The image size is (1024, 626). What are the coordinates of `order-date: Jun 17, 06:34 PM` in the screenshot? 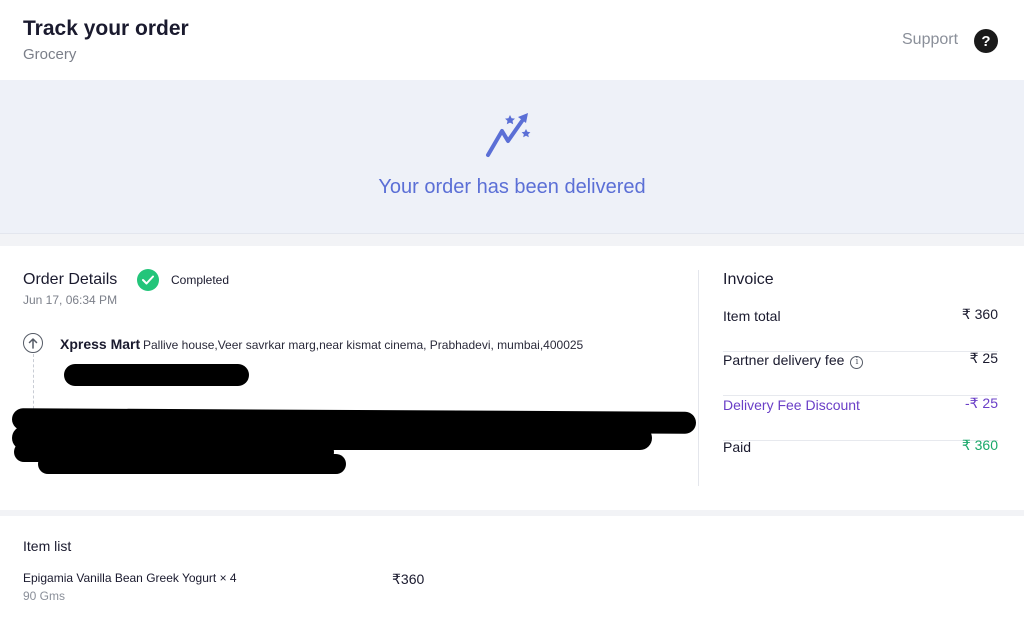 It's located at (70, 300).